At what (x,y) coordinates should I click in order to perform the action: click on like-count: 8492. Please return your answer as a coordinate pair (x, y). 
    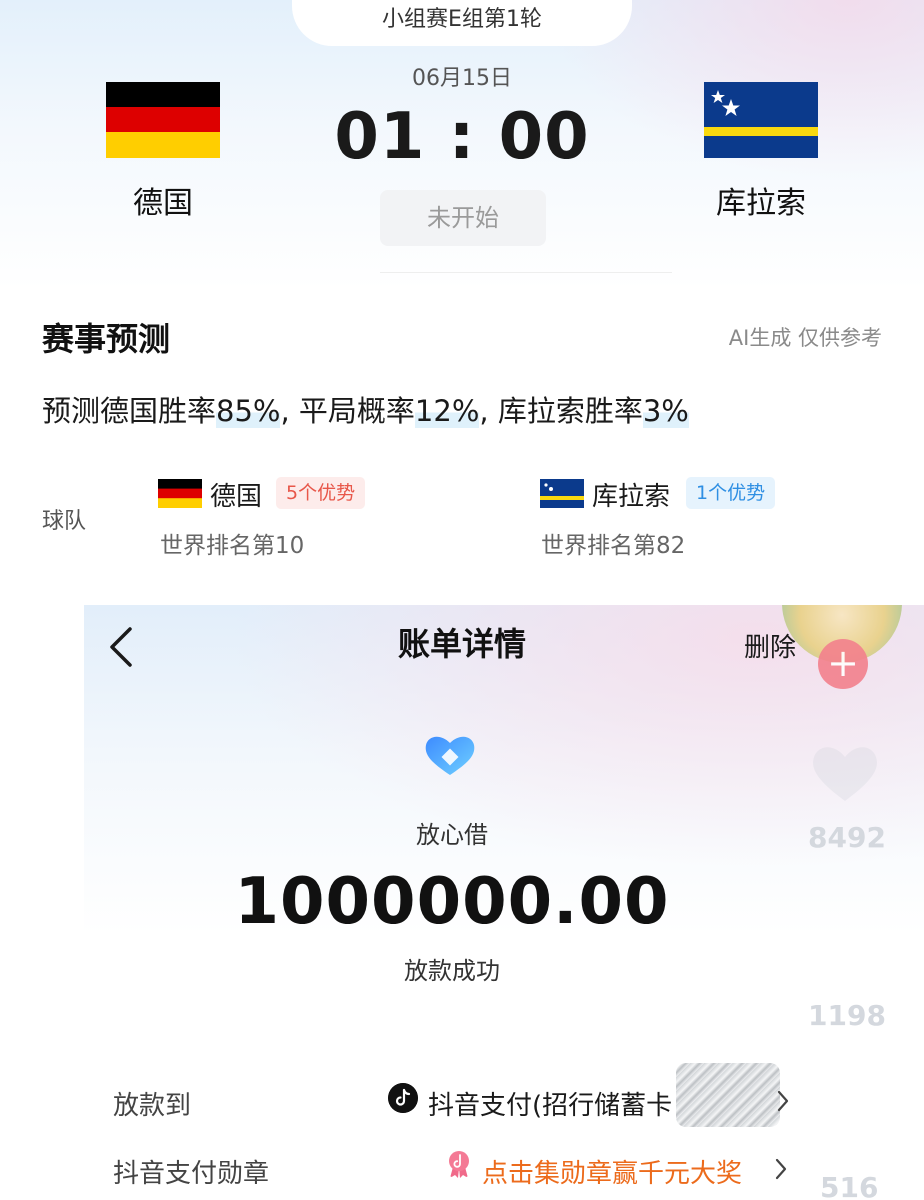
    Looking at the image, I should click on (847, 837).